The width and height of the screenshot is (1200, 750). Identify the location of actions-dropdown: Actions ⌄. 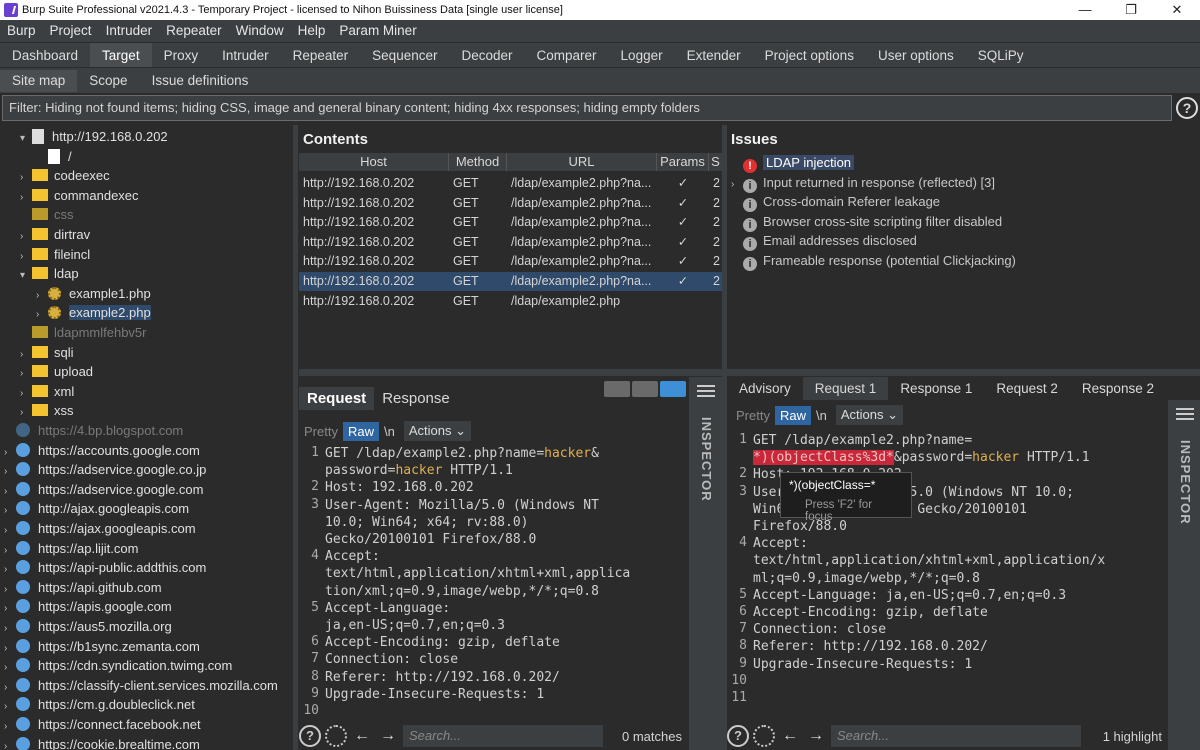
(869, 415).